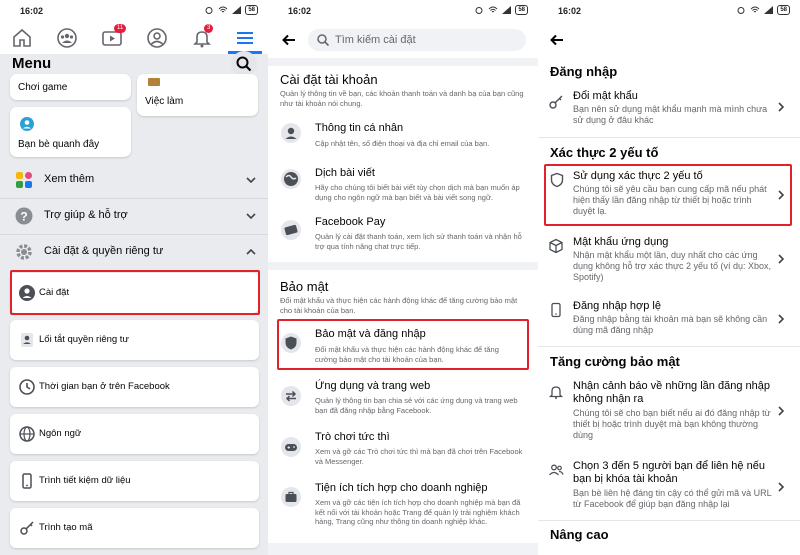 This screenshot has width=800, height=555. What do you see at coordinates (245, 38) in the screenshot?
I see `hamburger-menu-icon` at bounding box center [245, 38].